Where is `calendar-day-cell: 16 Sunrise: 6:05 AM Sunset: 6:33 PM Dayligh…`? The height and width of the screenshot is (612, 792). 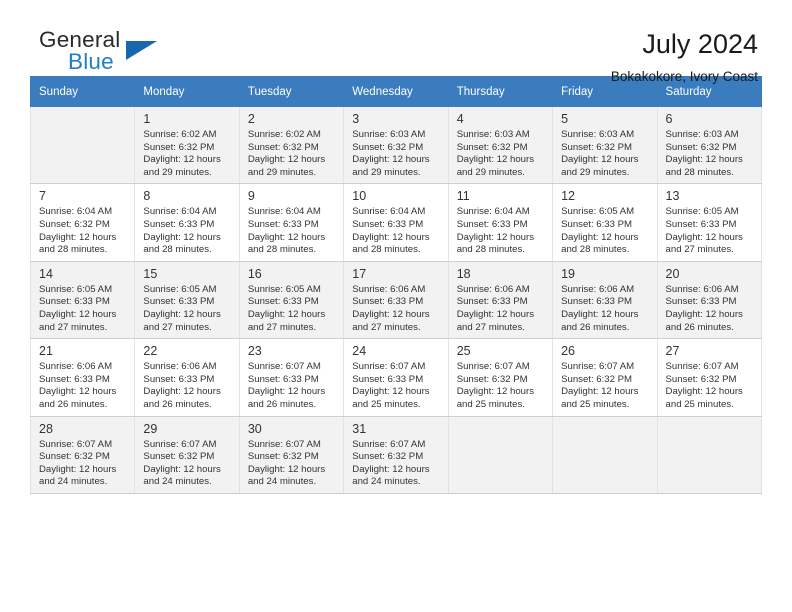
calendar-day-cell: 16 Sunrise: 6:05 AM Sunset: 6:33 PM Dayligh… is located at coordinates (291, 300).